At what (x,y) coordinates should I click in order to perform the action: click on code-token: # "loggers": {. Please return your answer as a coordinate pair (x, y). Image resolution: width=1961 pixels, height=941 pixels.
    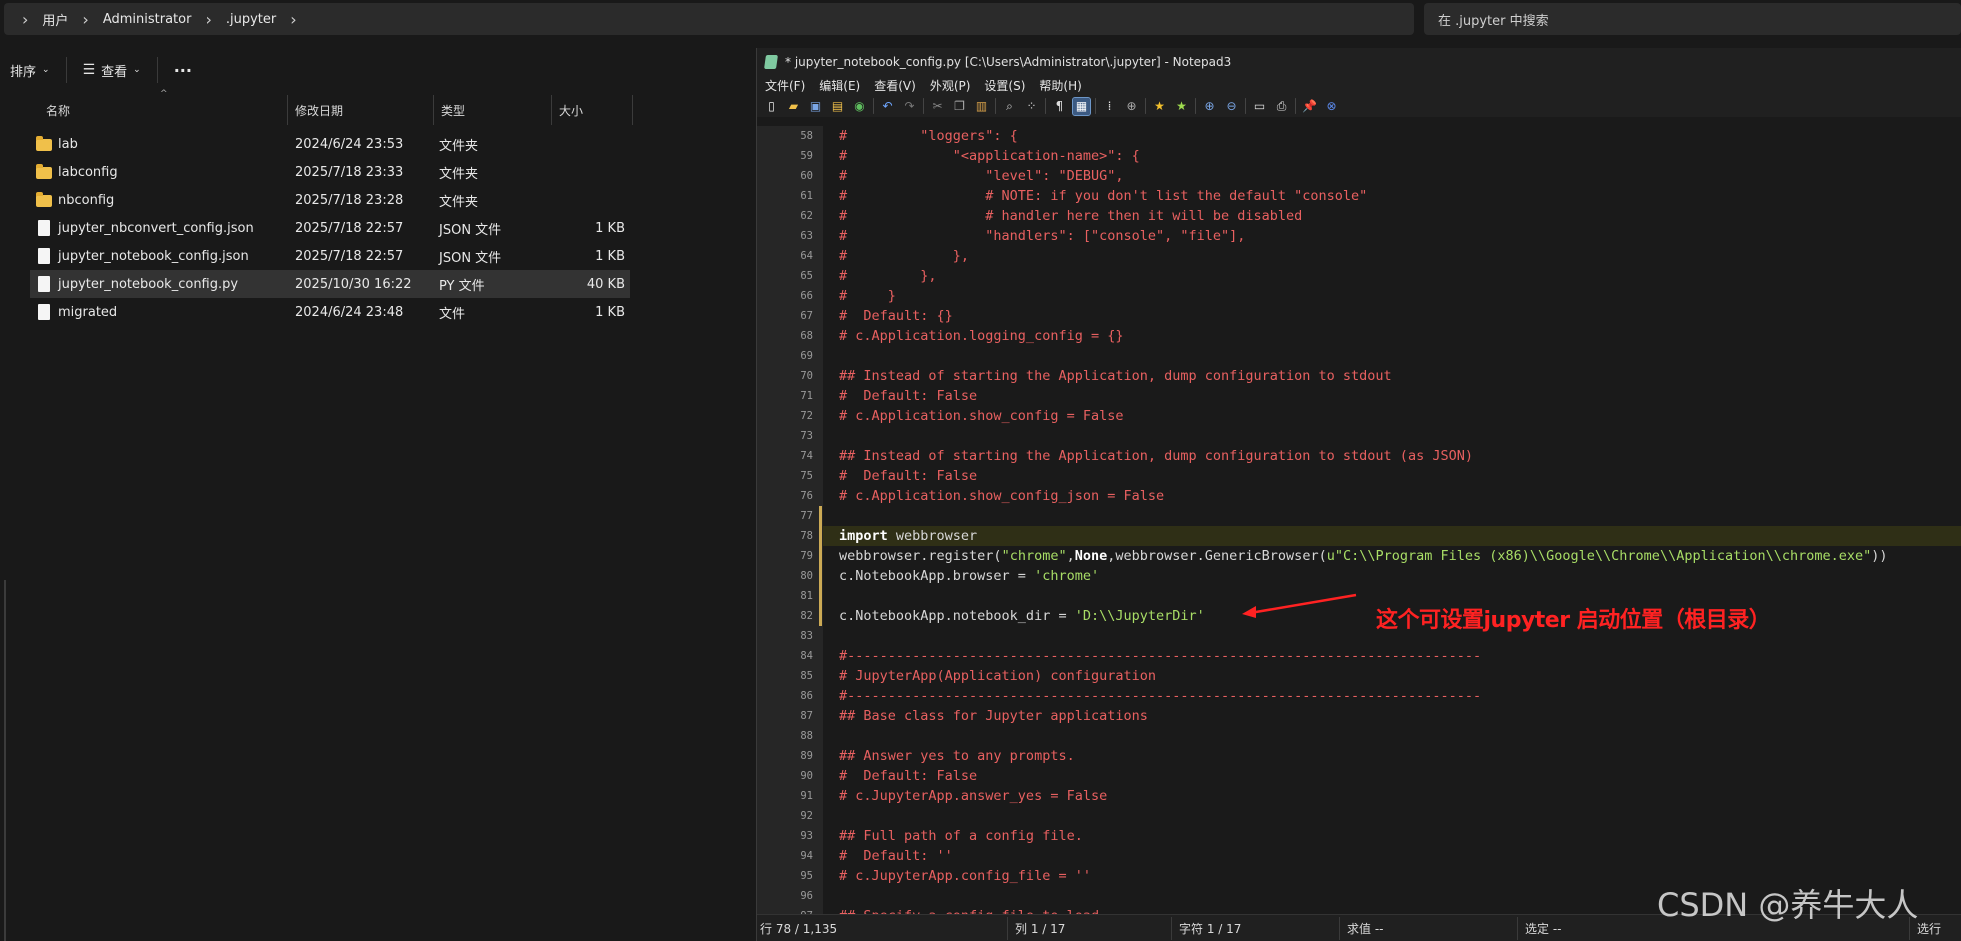
    Looking at the image, I should click on (928, 136).